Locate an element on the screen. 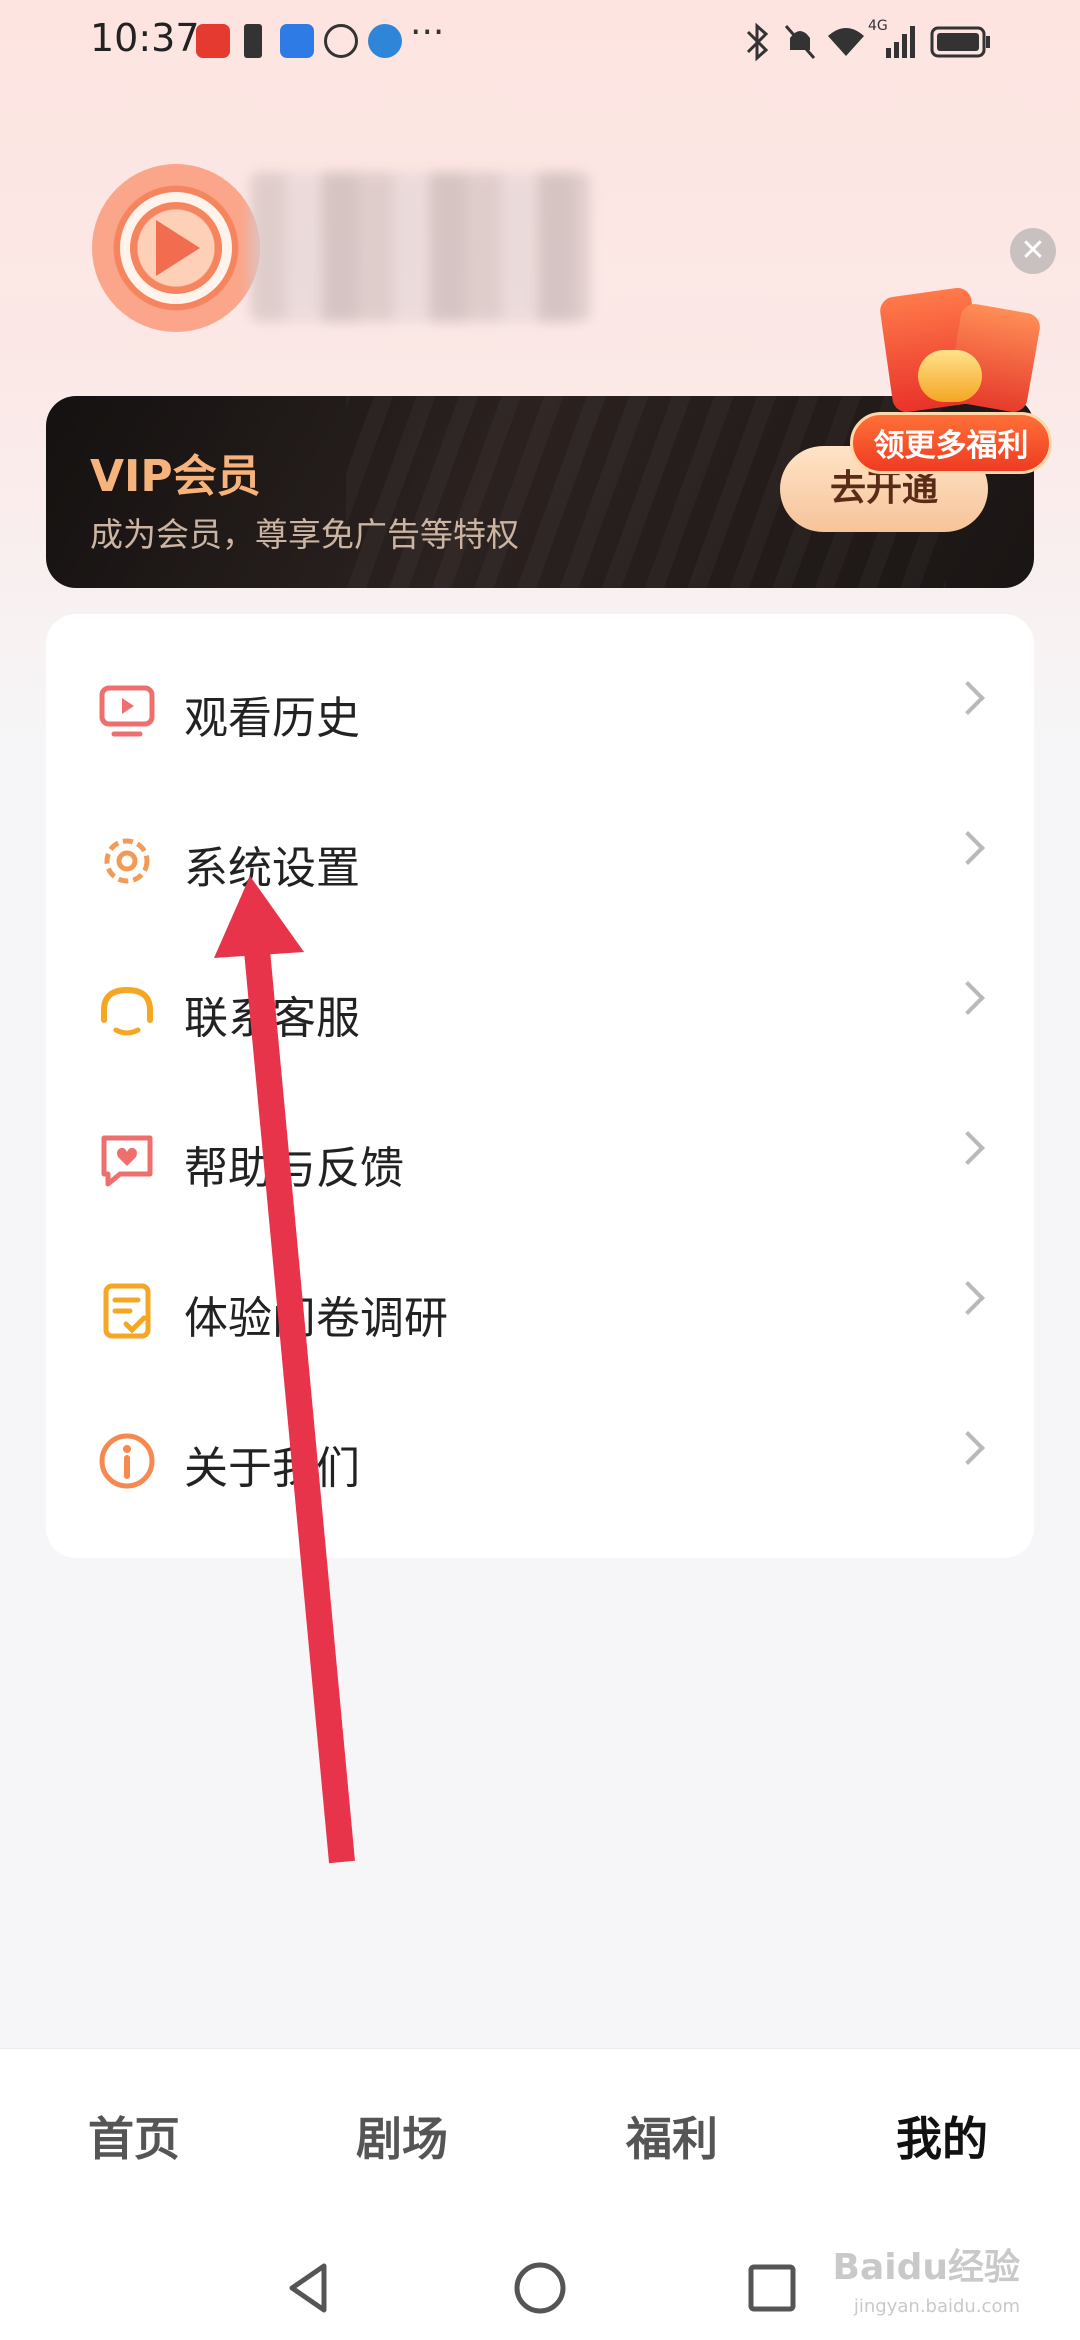 The height and width of the screenshot is (2340, 1080). menu-item-label: 帮助与反馈 is located at coordinates (294, 1168).